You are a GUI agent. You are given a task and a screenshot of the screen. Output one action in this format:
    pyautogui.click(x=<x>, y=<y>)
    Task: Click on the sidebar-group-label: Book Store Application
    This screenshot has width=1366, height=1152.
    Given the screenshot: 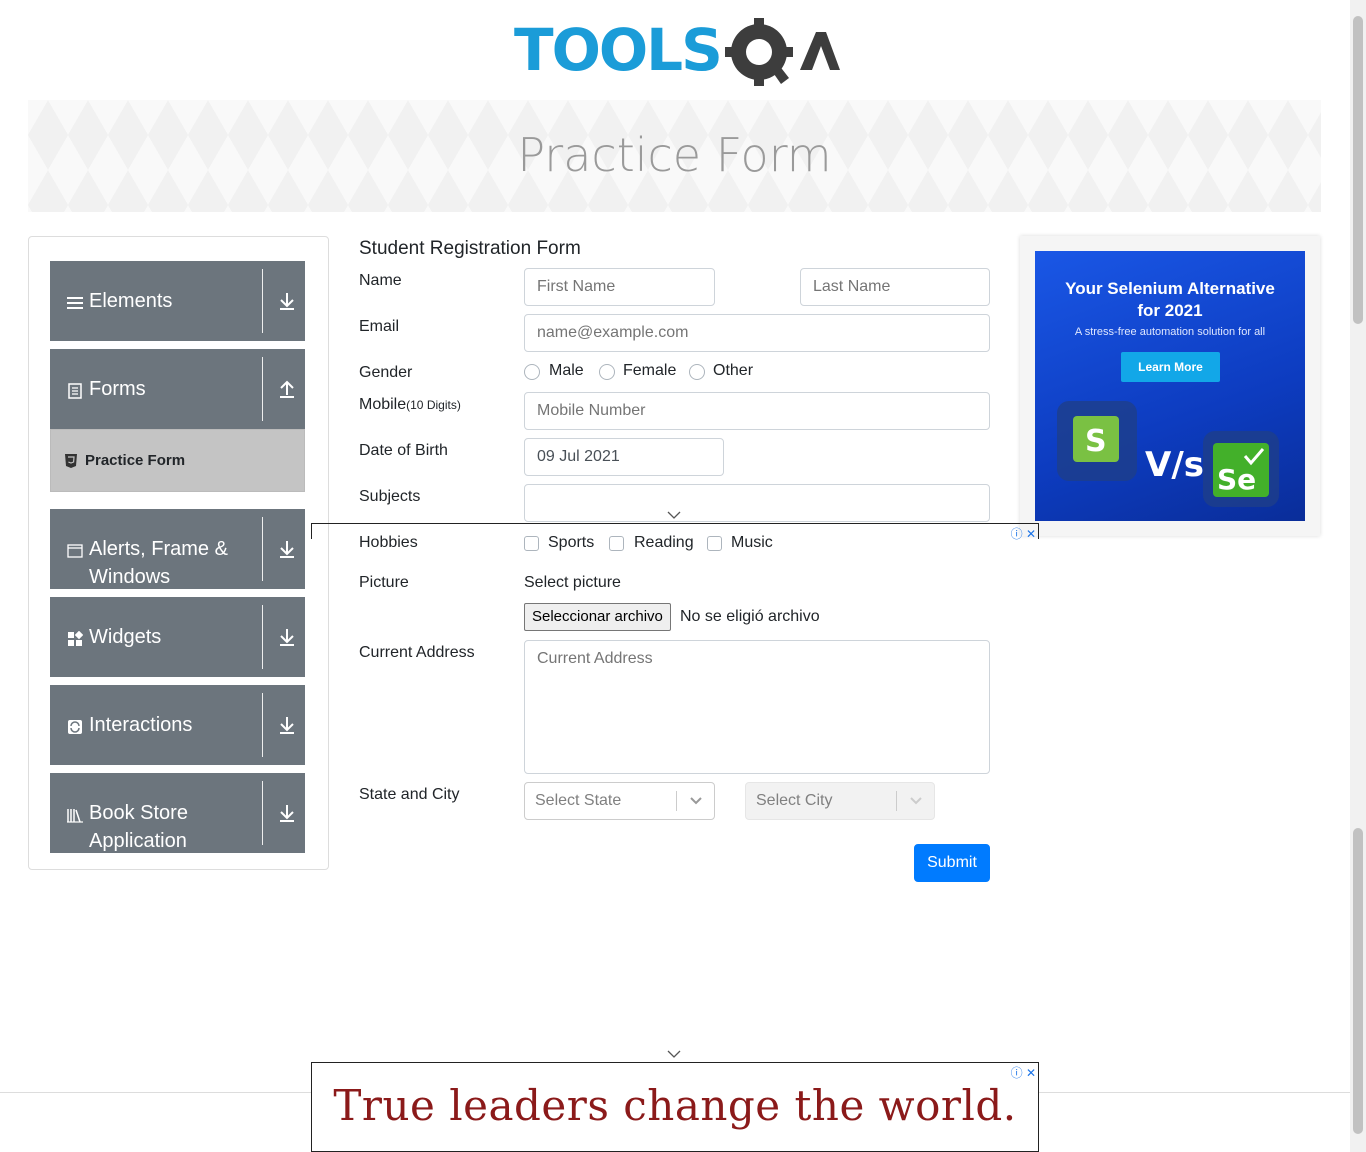 What is the action you would take?
    pyautogui.click(x=138, y=827)
    